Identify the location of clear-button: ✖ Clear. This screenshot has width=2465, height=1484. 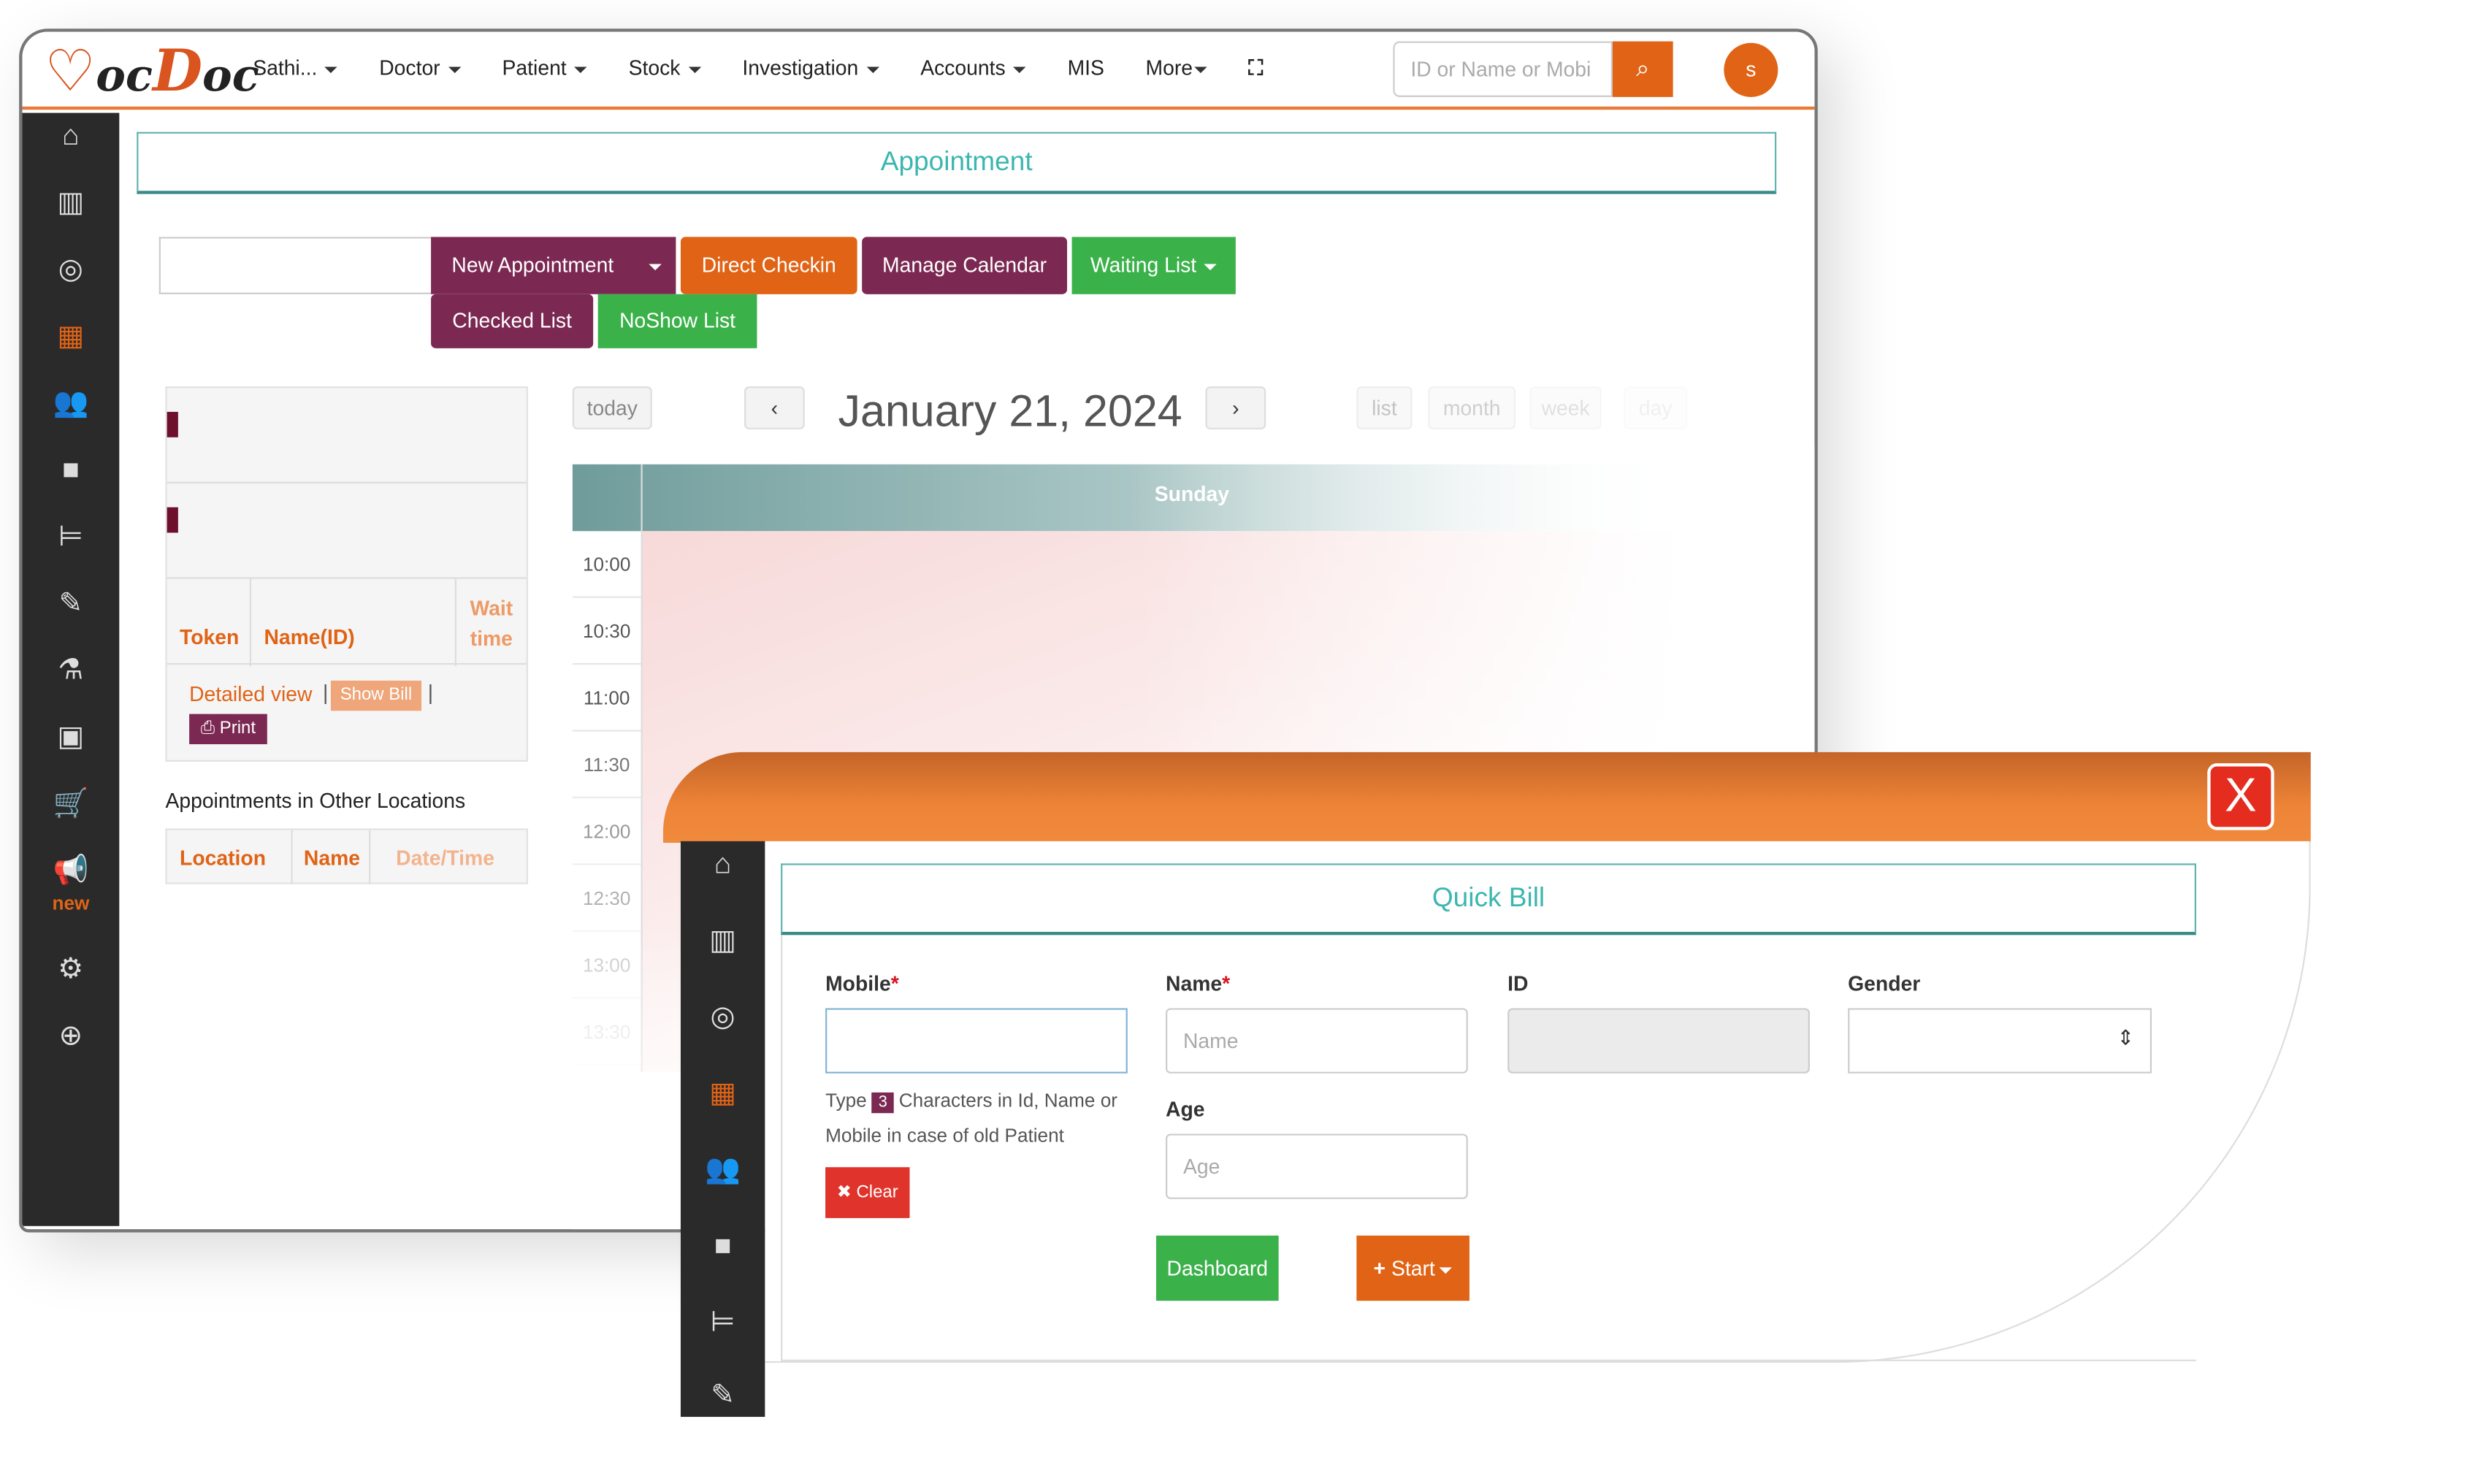
(867, 1192).